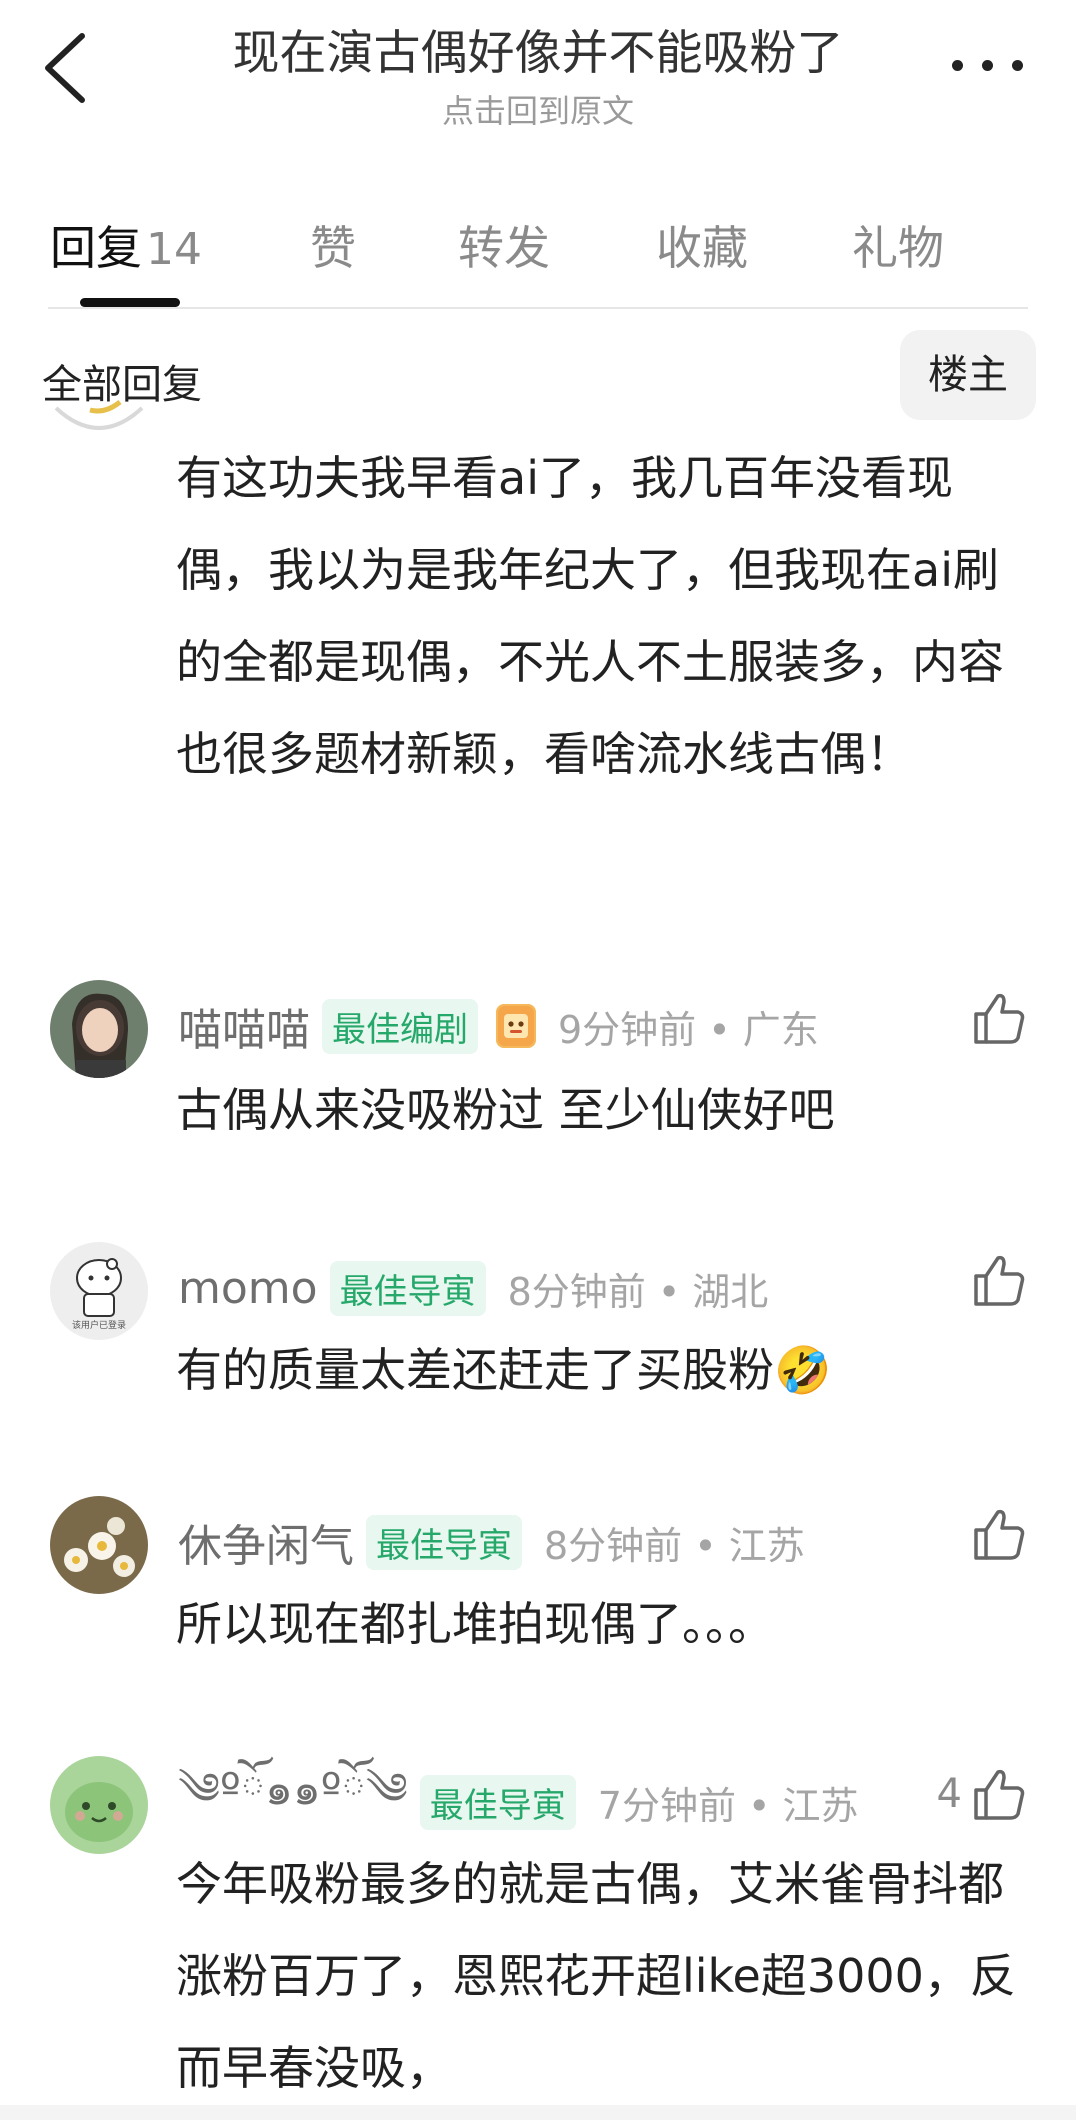  I want to click on username: 喵喵喵, so click(244, 1026).